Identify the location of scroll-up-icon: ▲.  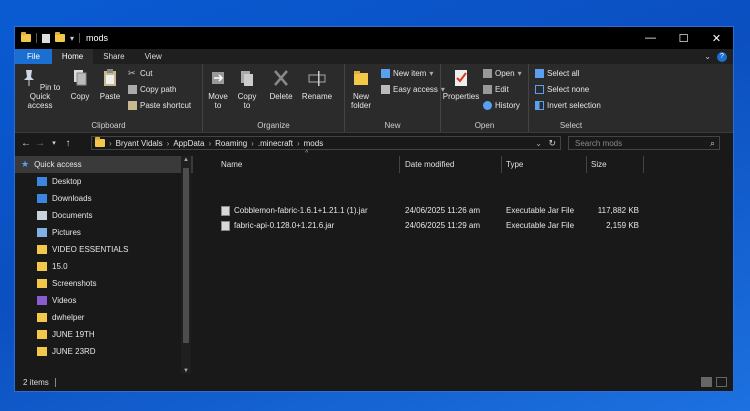
(186, 160).